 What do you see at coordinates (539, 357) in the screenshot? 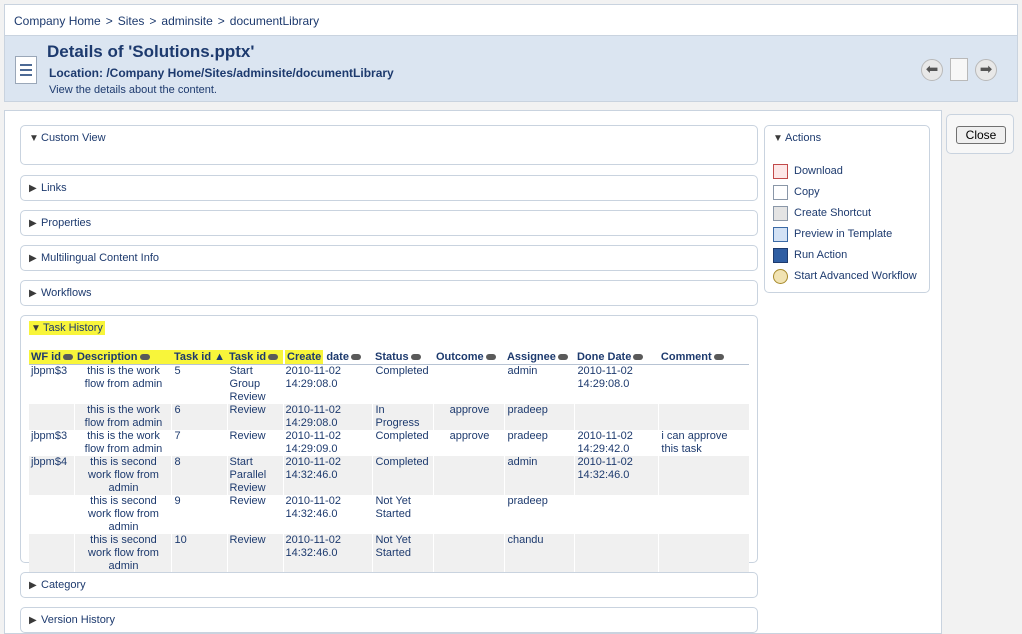
I see `column-header-assignee: Assignee` at bounding box center [539, 357].